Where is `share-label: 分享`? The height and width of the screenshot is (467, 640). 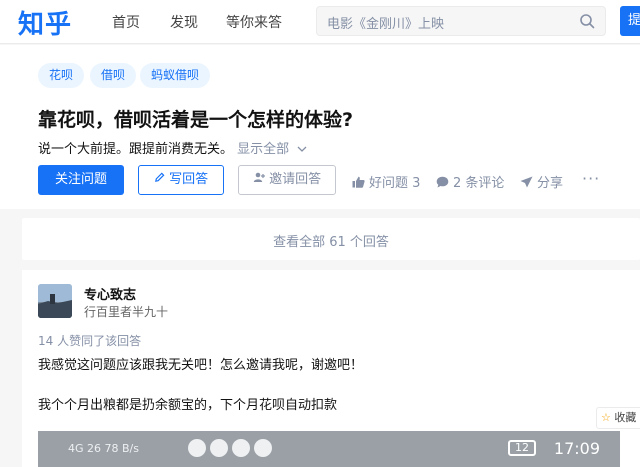 share-label: 分享 is located at coordinates (550, 183).